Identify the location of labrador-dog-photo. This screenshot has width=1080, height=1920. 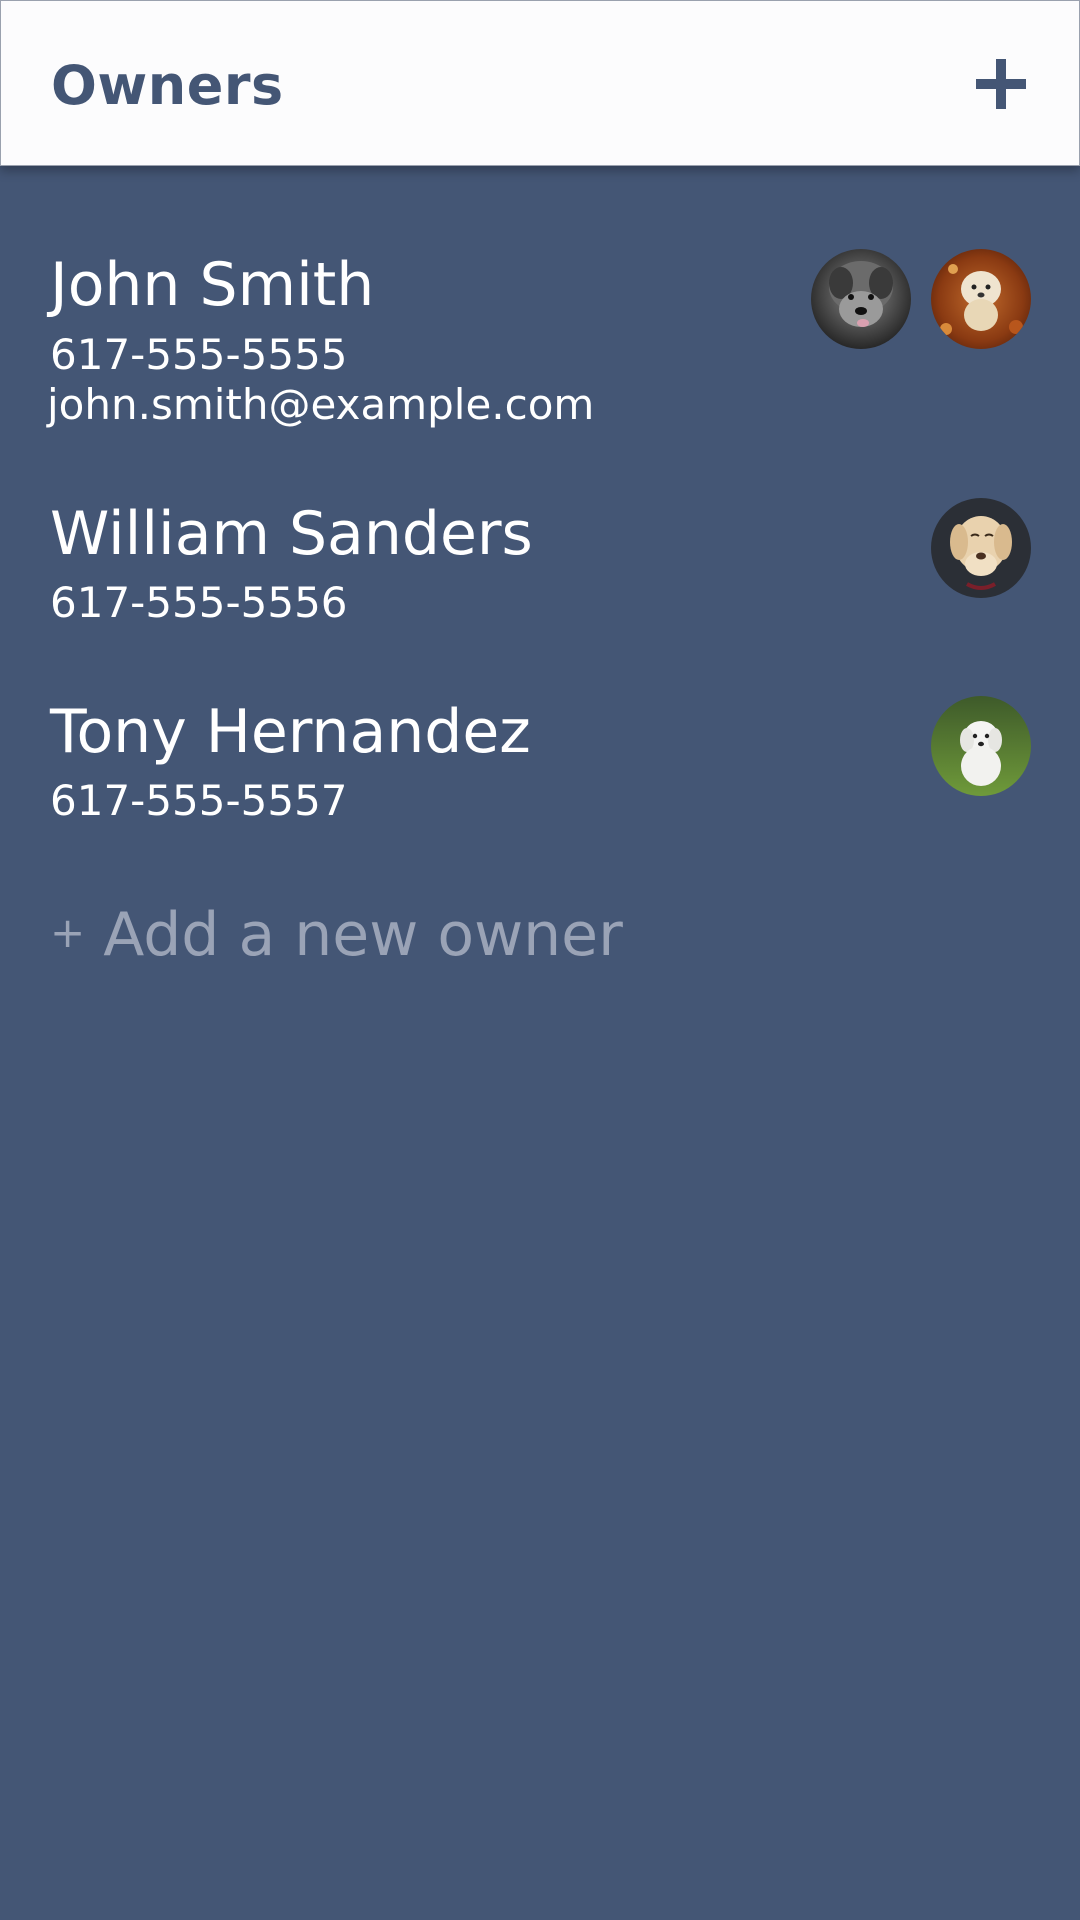
(981, 548).